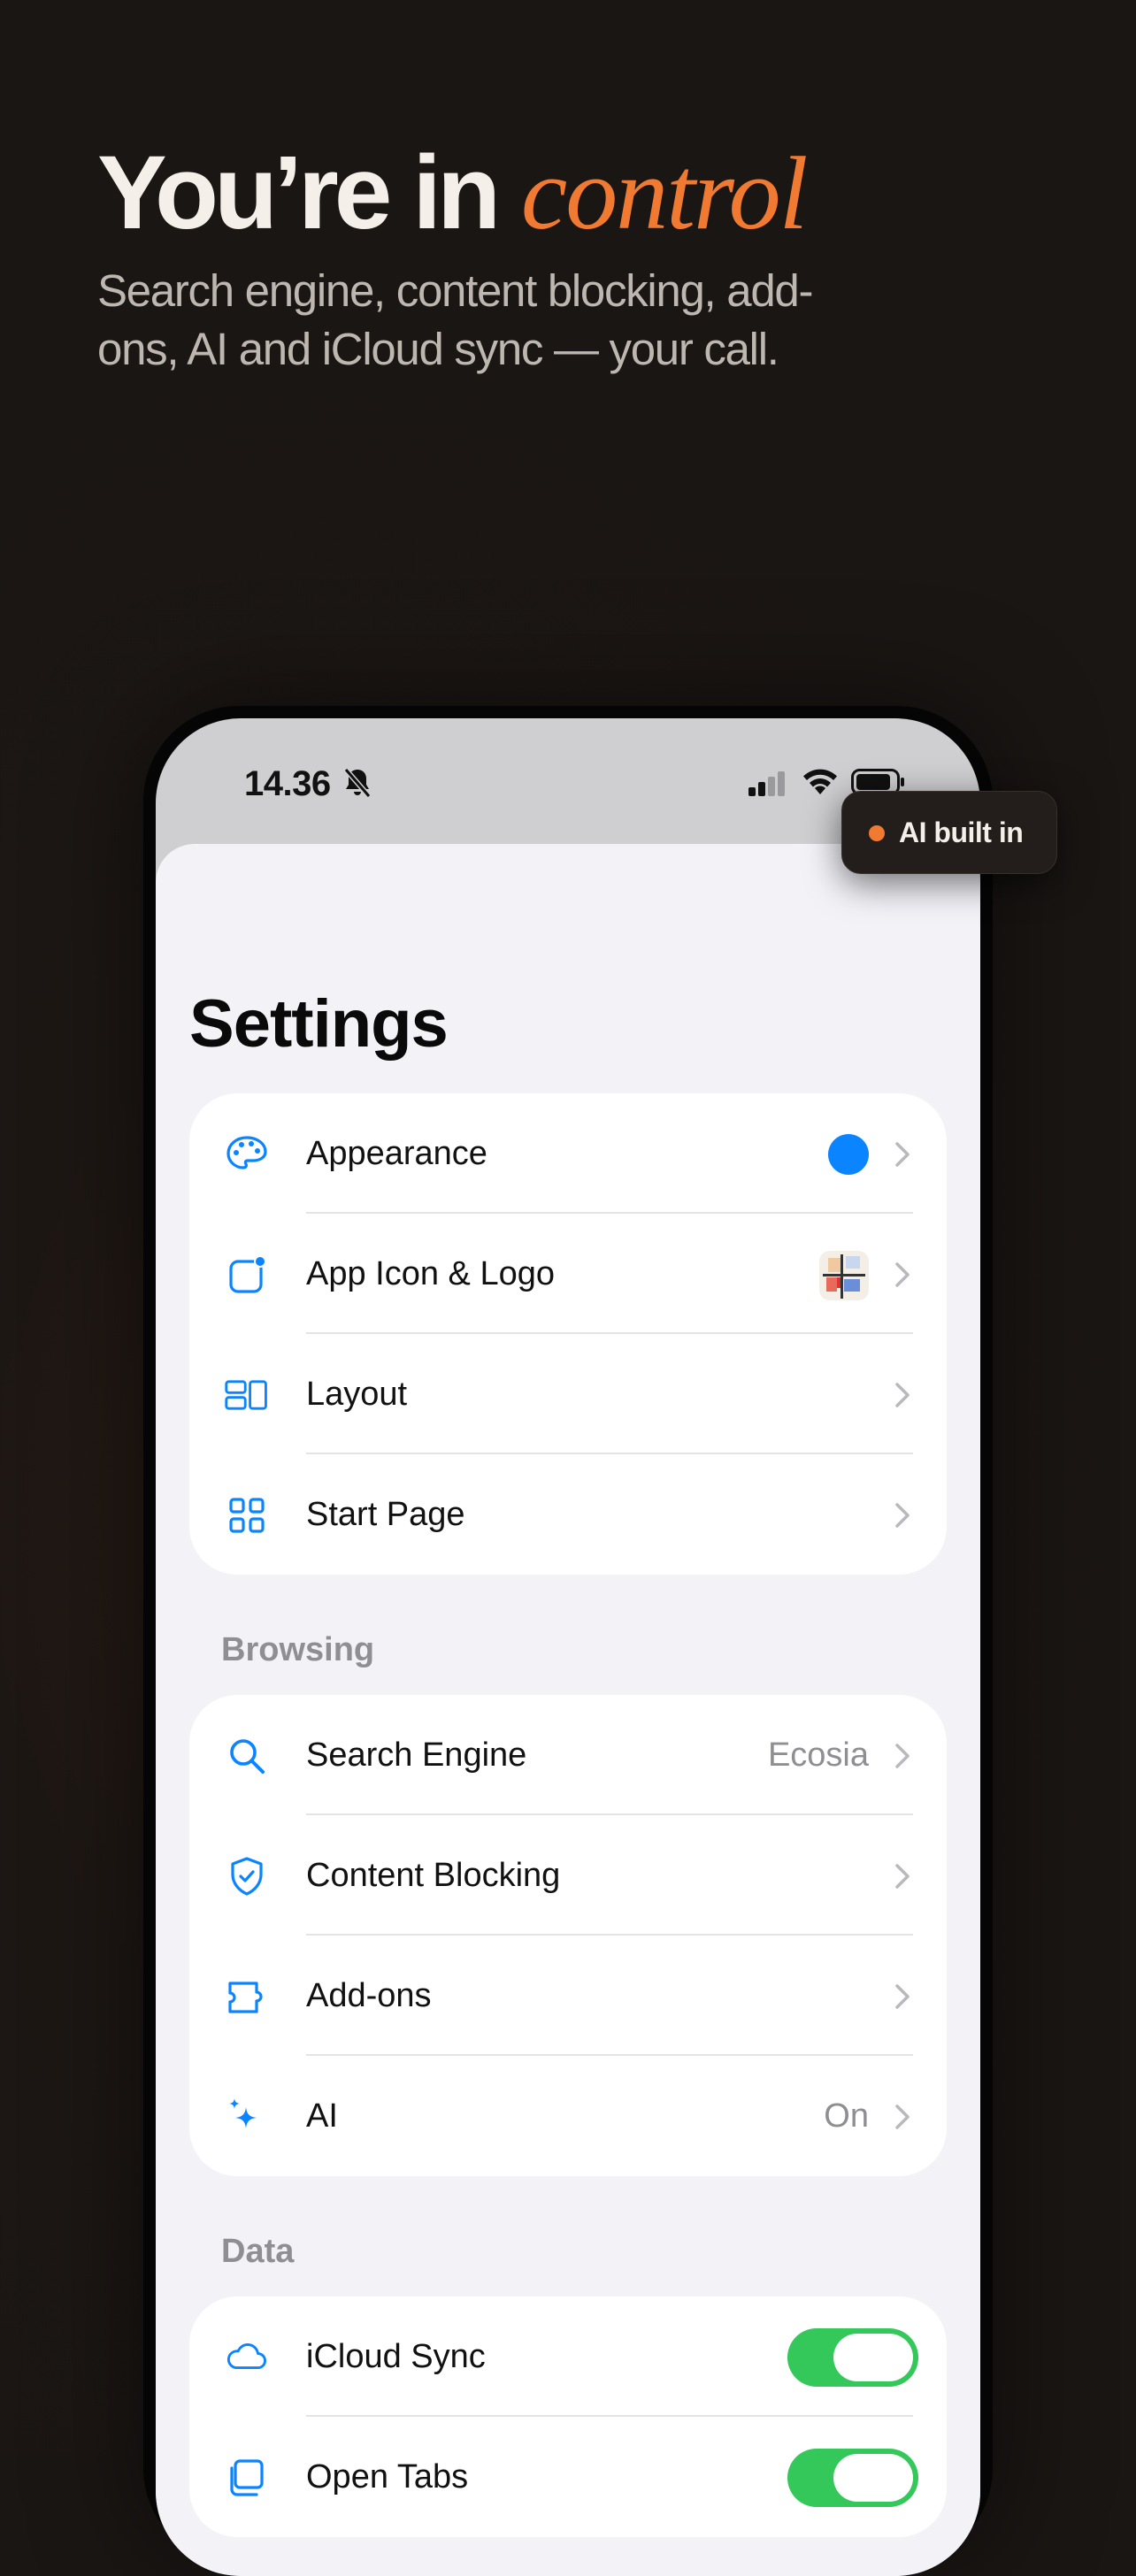 The height and width of the screenshot is (2576, 1136). I want to click on ai-value: On, so click(846, 2116).